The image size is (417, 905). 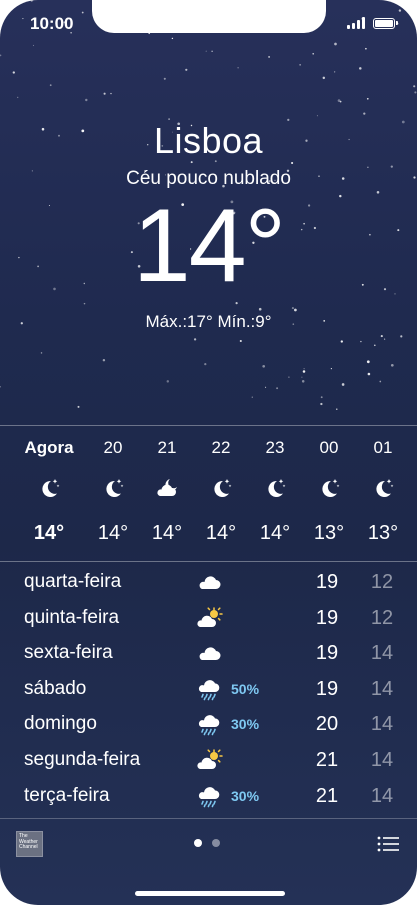 What do you see at coordinates (208, 178) in the screenshot?
I see `current-condition: Céu pouco nublado` at bounding box center [208, 178].